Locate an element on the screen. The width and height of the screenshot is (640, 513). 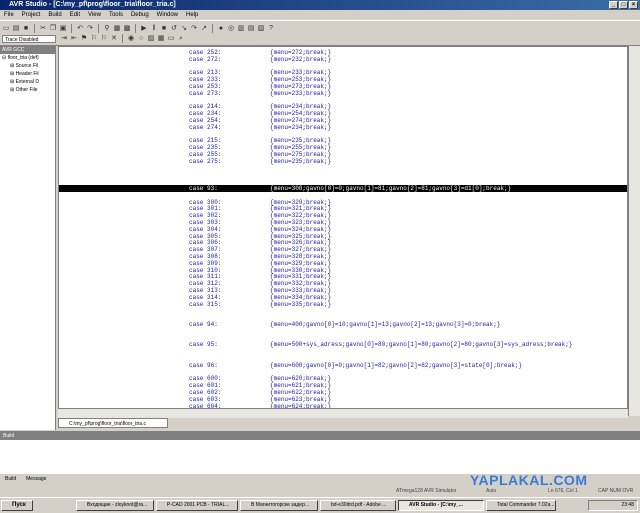
disassembler-icon: ▨ is located at coordinates (151, 39).